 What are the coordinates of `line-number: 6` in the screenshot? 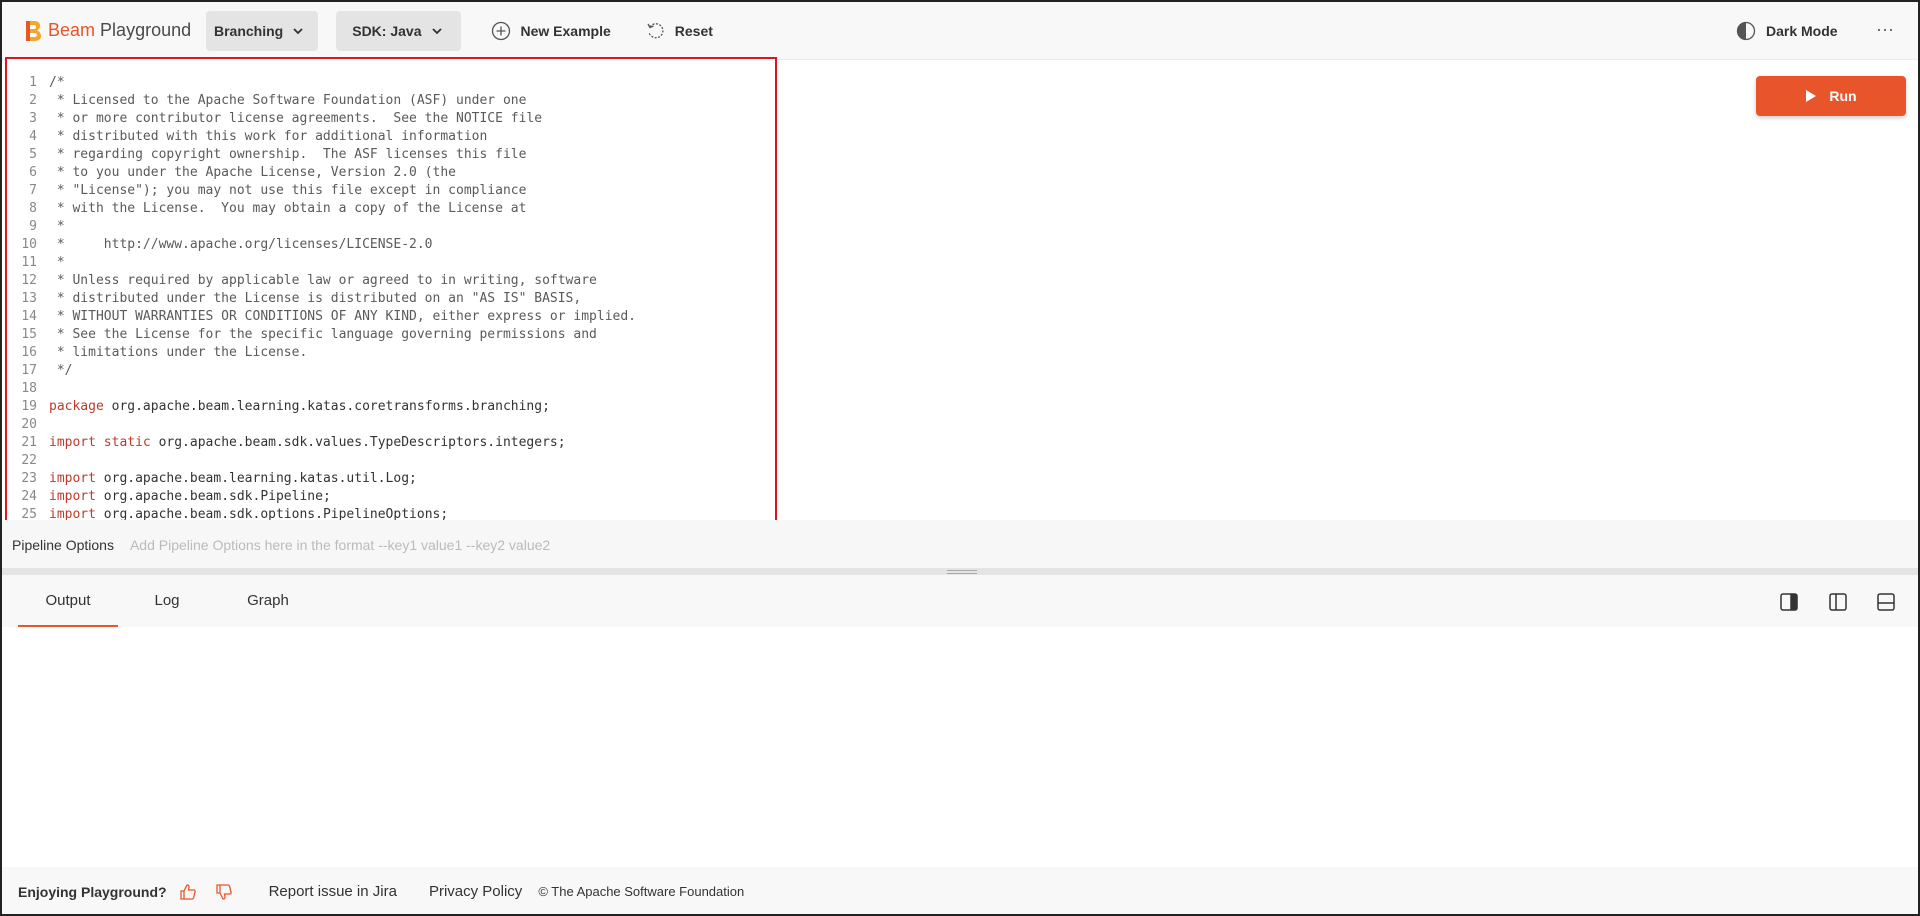 It's located at (33, 172).